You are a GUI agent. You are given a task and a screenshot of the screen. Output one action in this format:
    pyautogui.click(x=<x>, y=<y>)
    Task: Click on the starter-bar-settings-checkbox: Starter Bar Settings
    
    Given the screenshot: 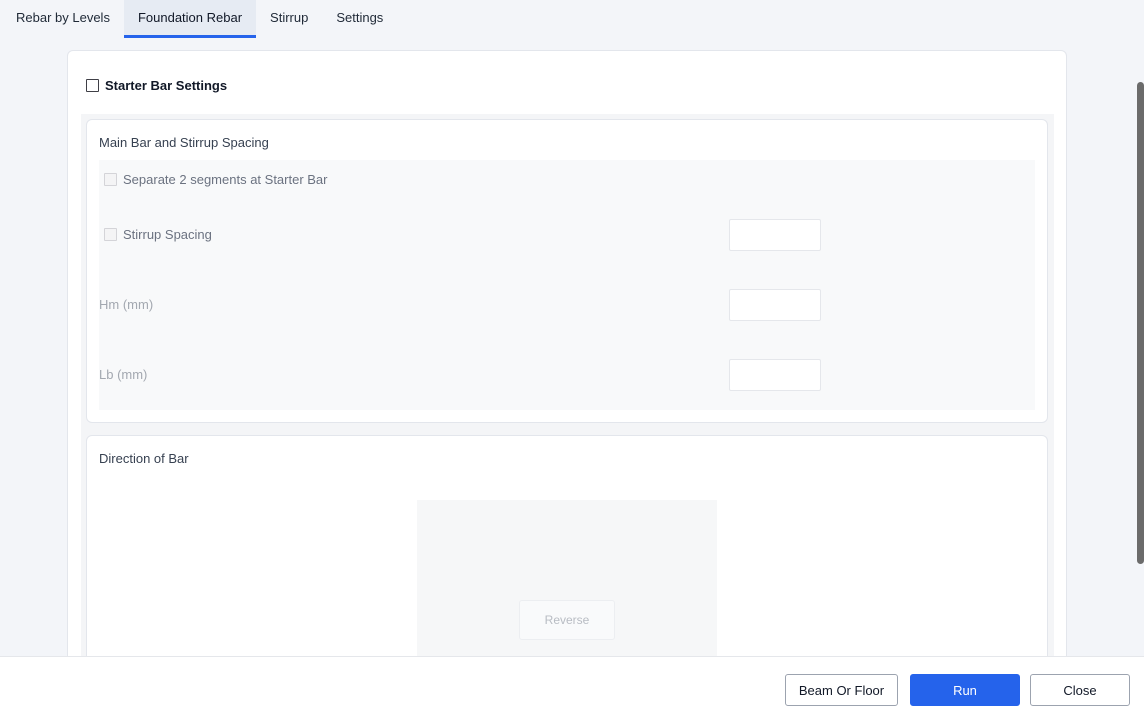 What is the action you would take?
    pyautogui.click(x=156, y=85)
    